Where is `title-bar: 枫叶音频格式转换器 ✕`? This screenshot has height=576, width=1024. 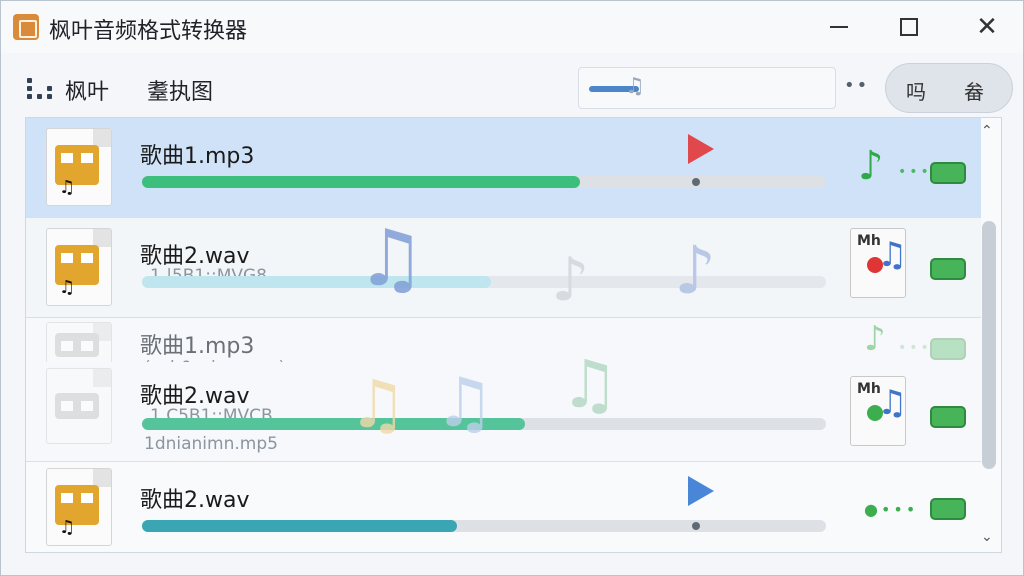
title-bar: 枫叶音频格式转换器 ✕ is located at coordinates (512, 27).